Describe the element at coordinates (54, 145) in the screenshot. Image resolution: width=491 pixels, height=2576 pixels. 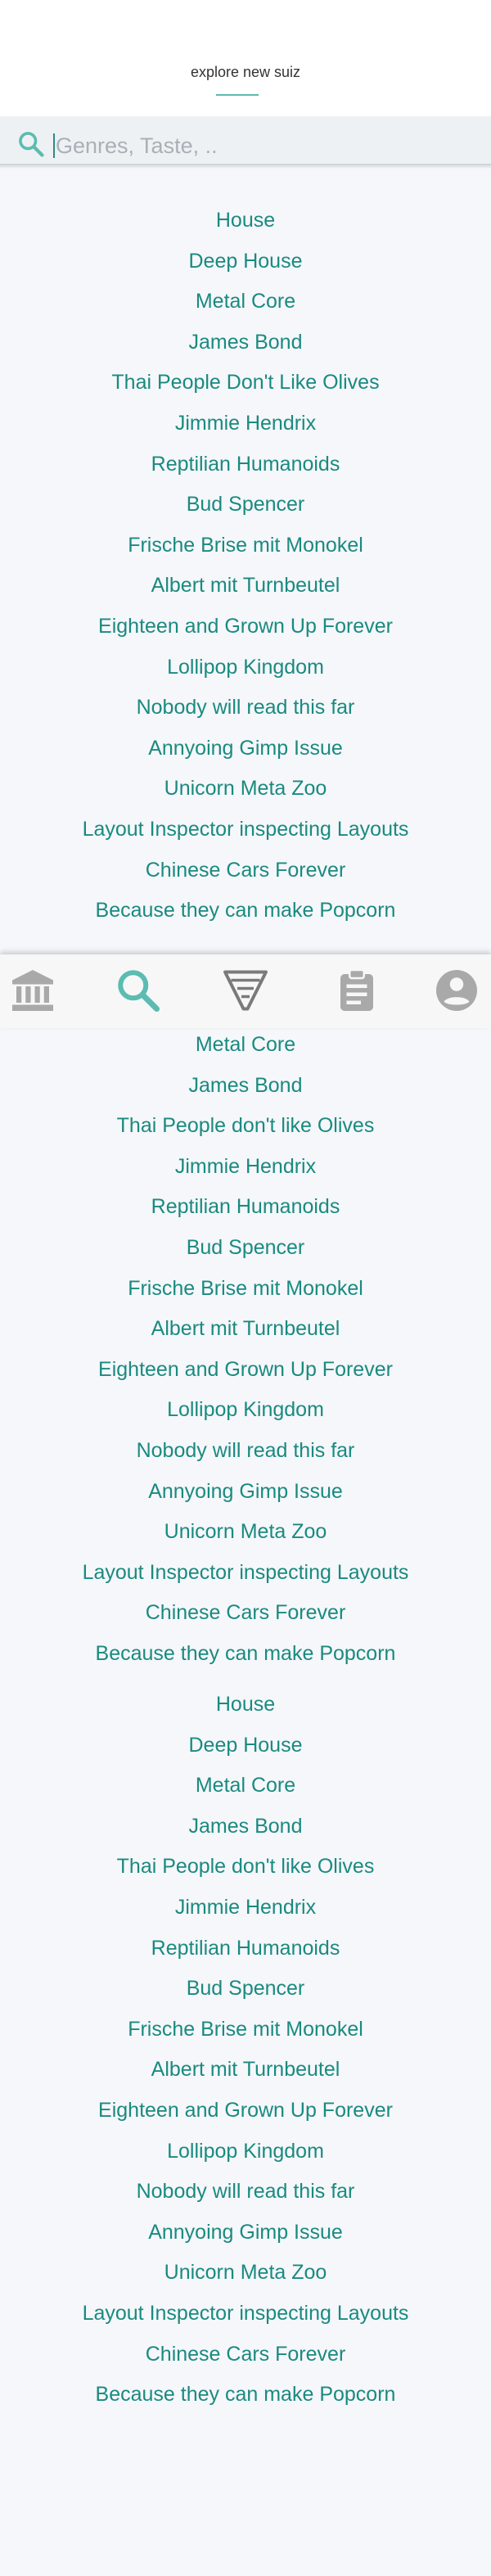
I see `text-cursor` at that location.